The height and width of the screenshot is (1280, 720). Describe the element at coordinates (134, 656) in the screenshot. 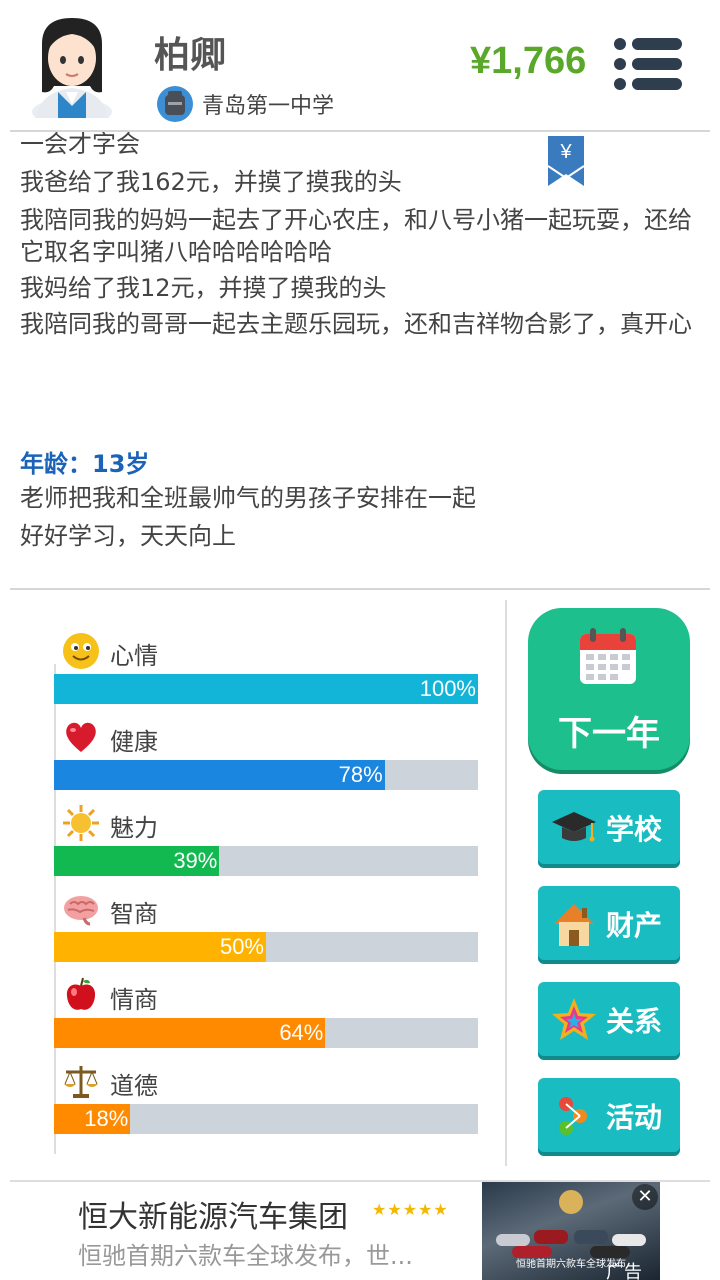

I see `stat-label: 心情` at that location.